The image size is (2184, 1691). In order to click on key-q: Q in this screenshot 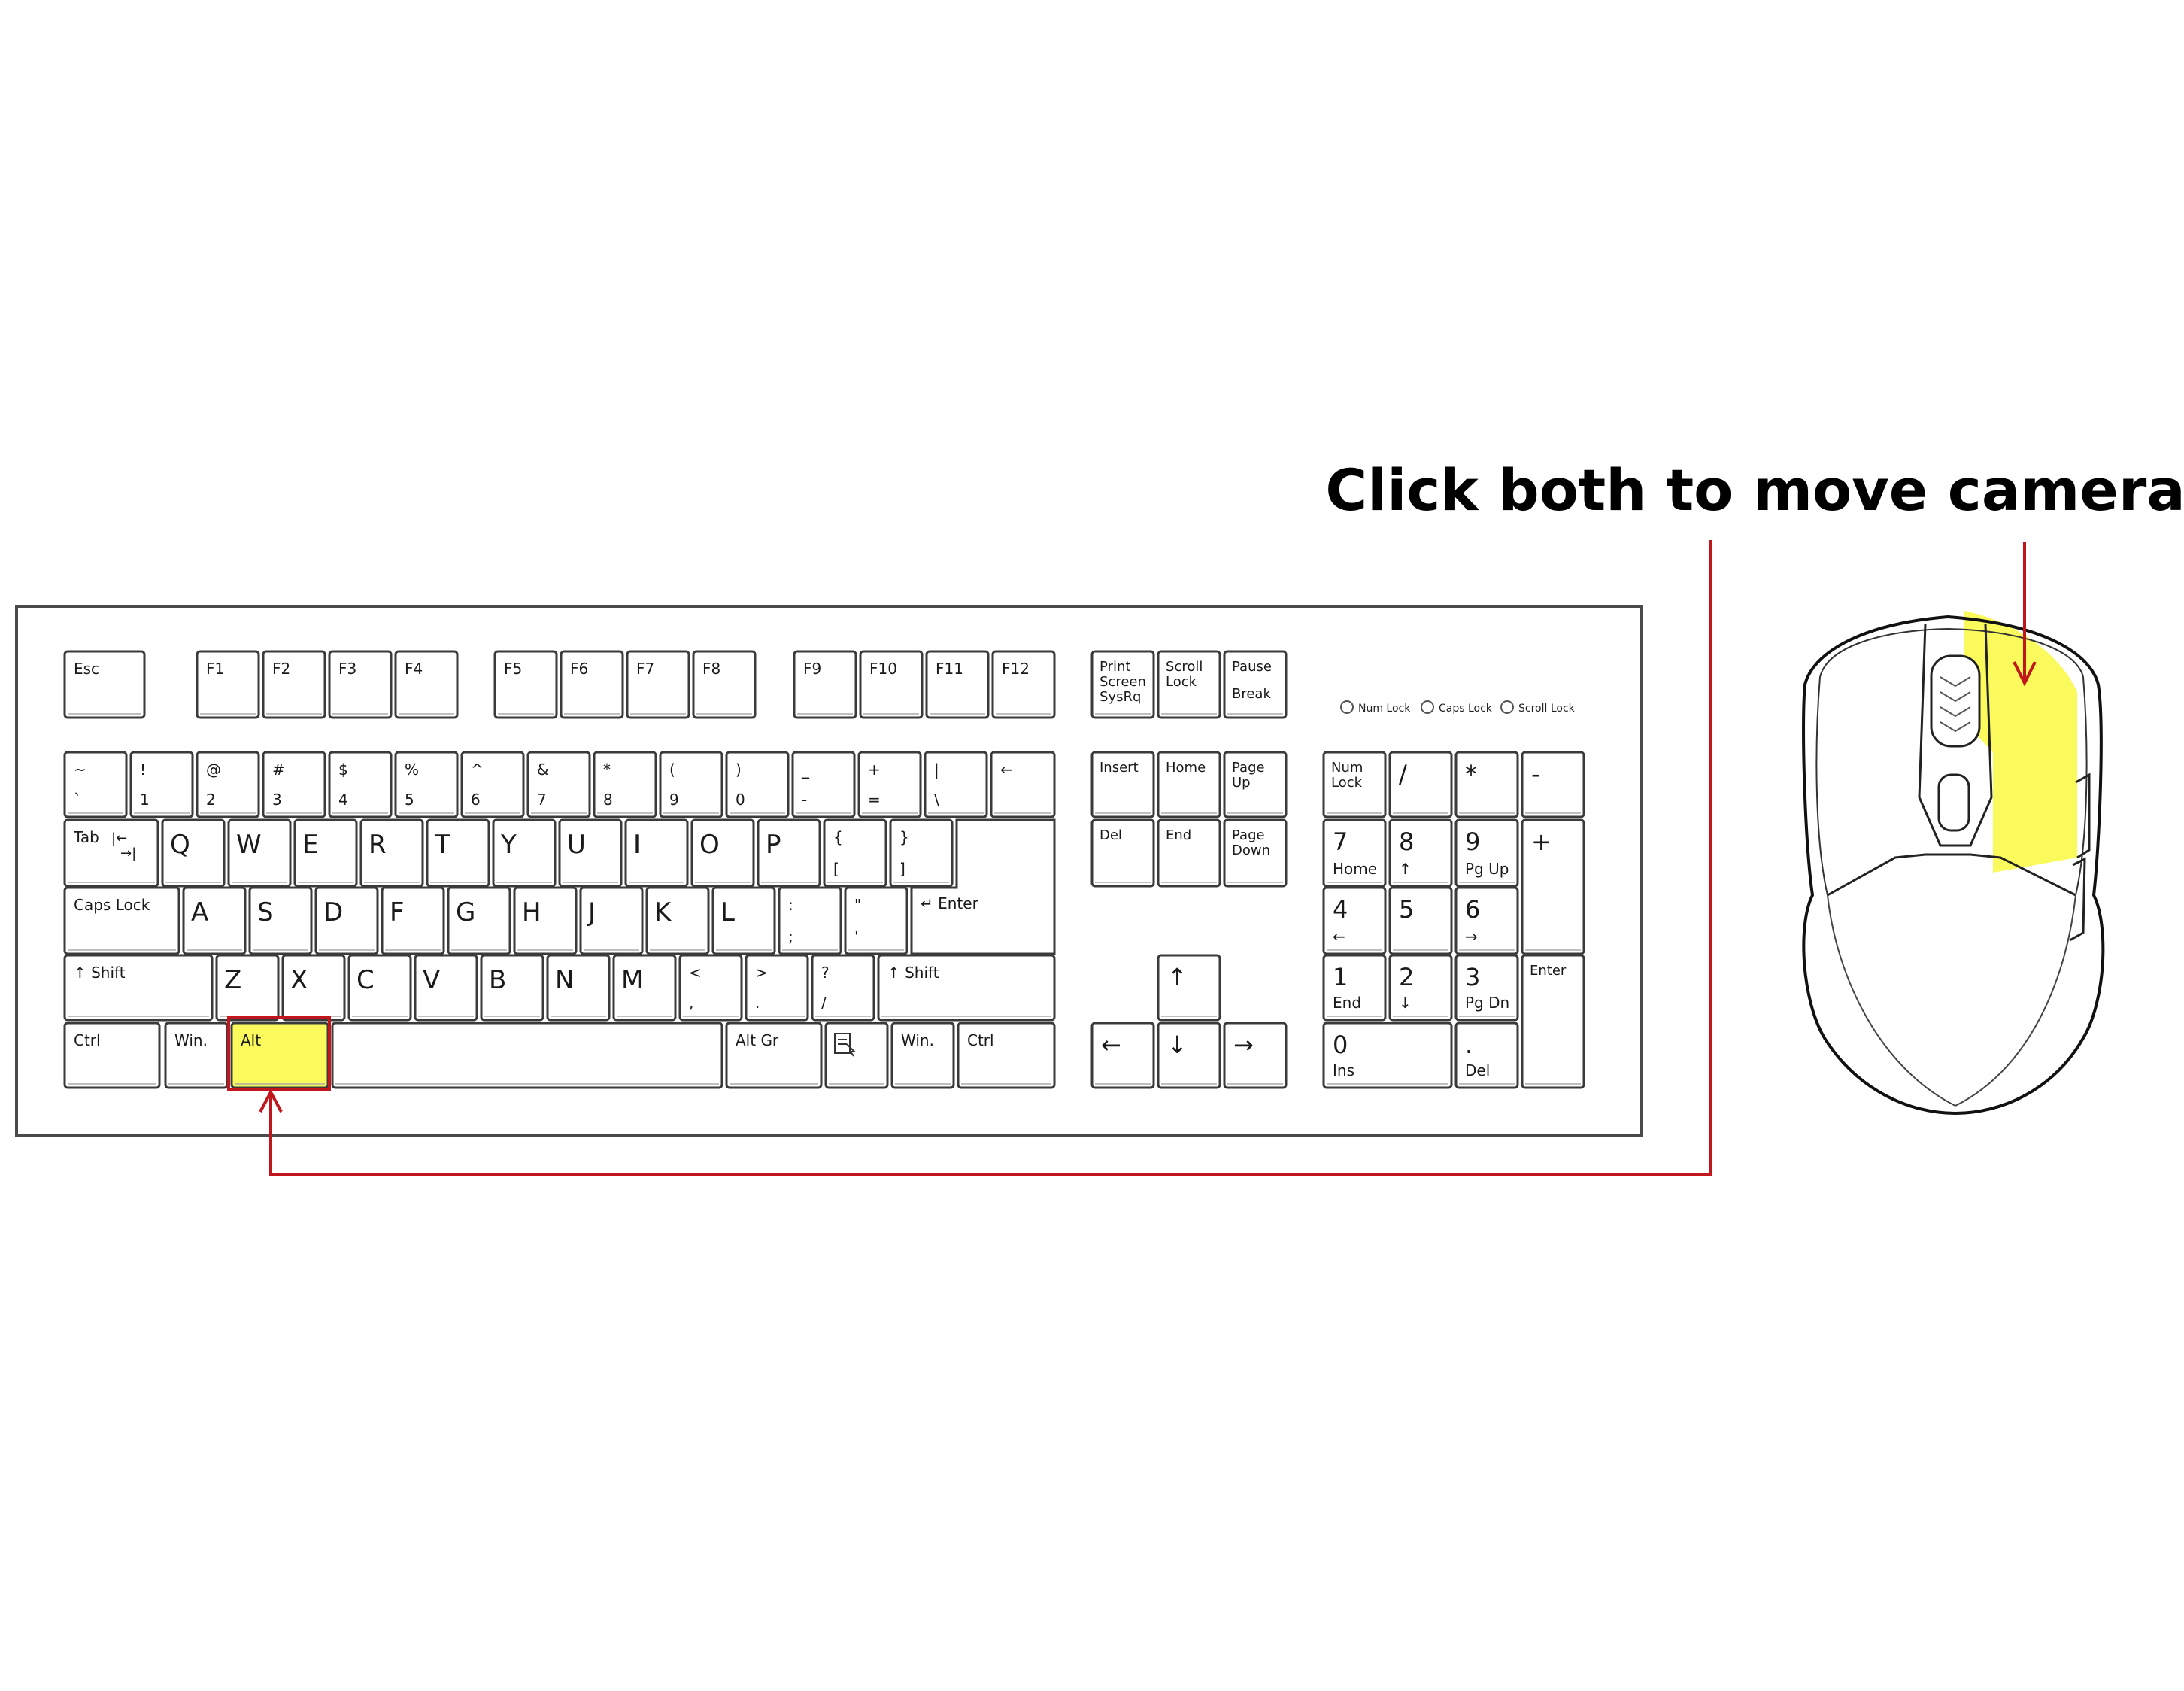, I will do `click(193, 853)`.